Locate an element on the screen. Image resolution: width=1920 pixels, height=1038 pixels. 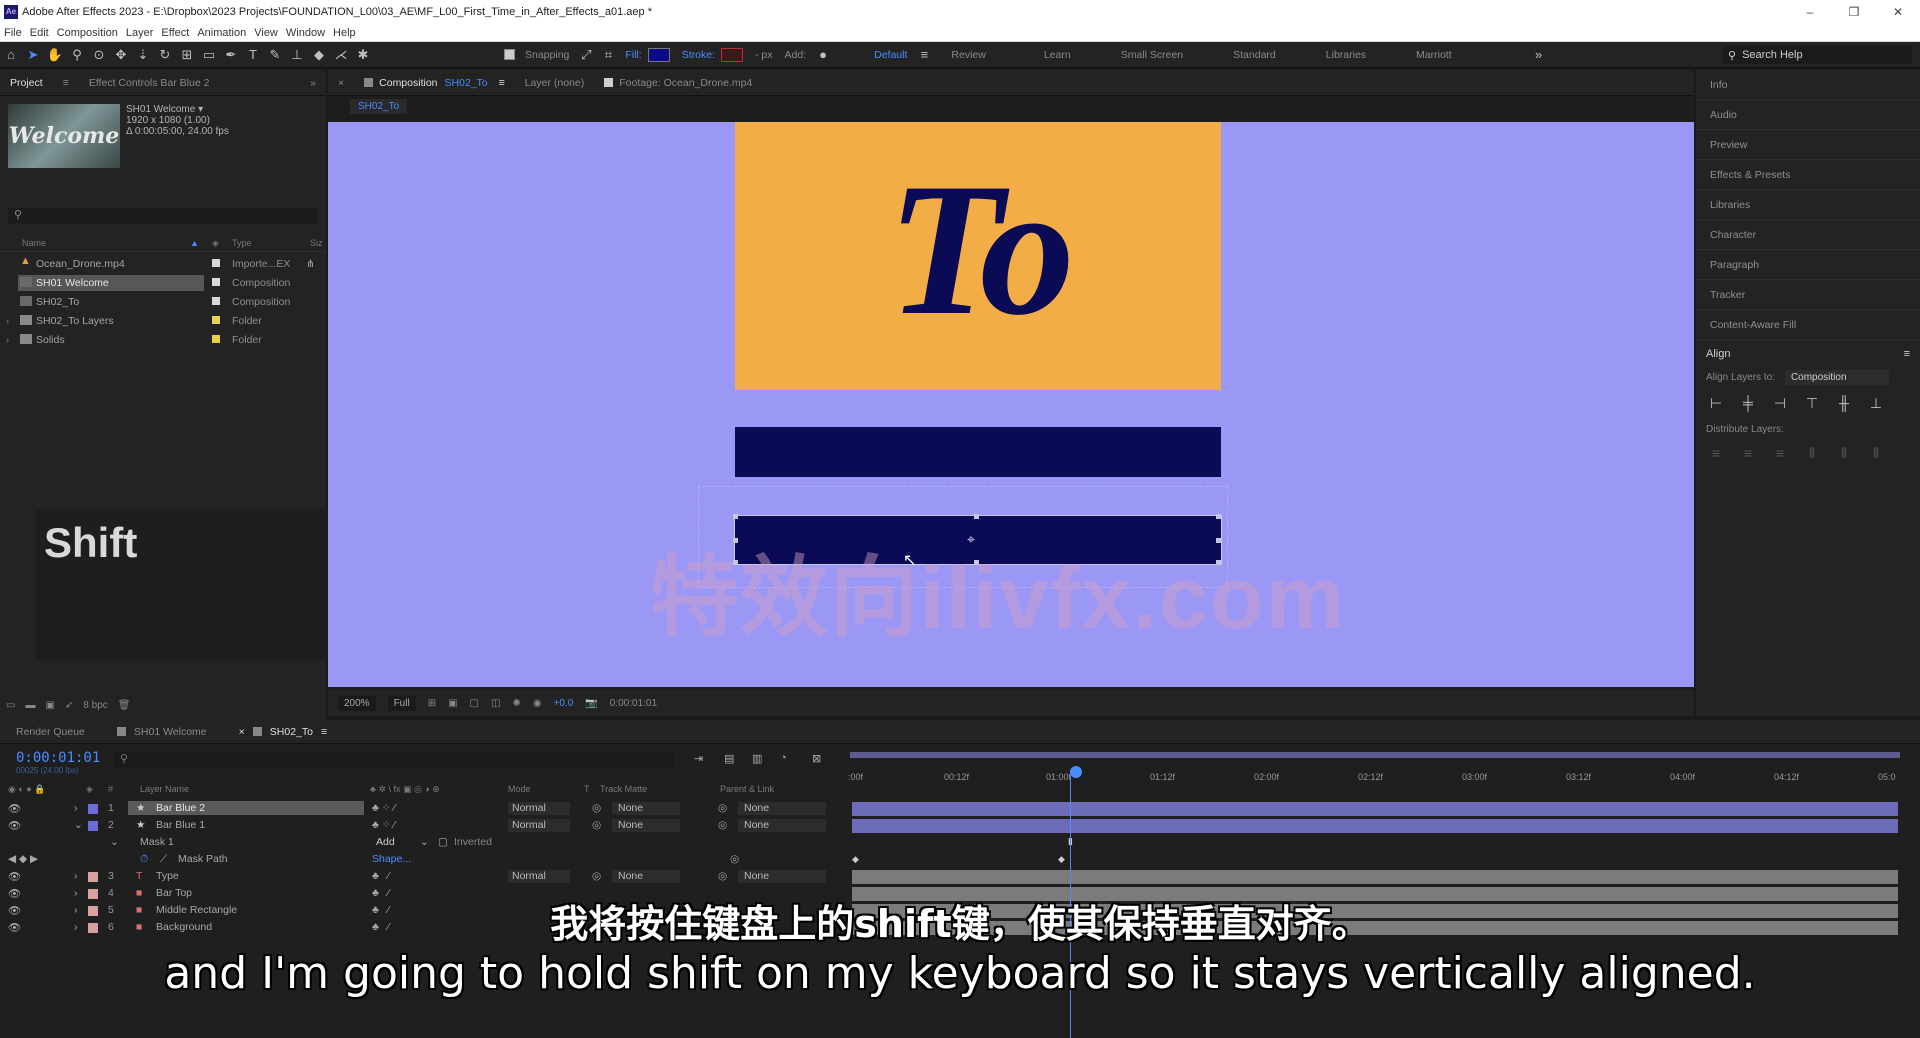
table-row: ⌄ Mask 1 Add ⌄ ▢ Inverted is located at coordinates (424, 842).